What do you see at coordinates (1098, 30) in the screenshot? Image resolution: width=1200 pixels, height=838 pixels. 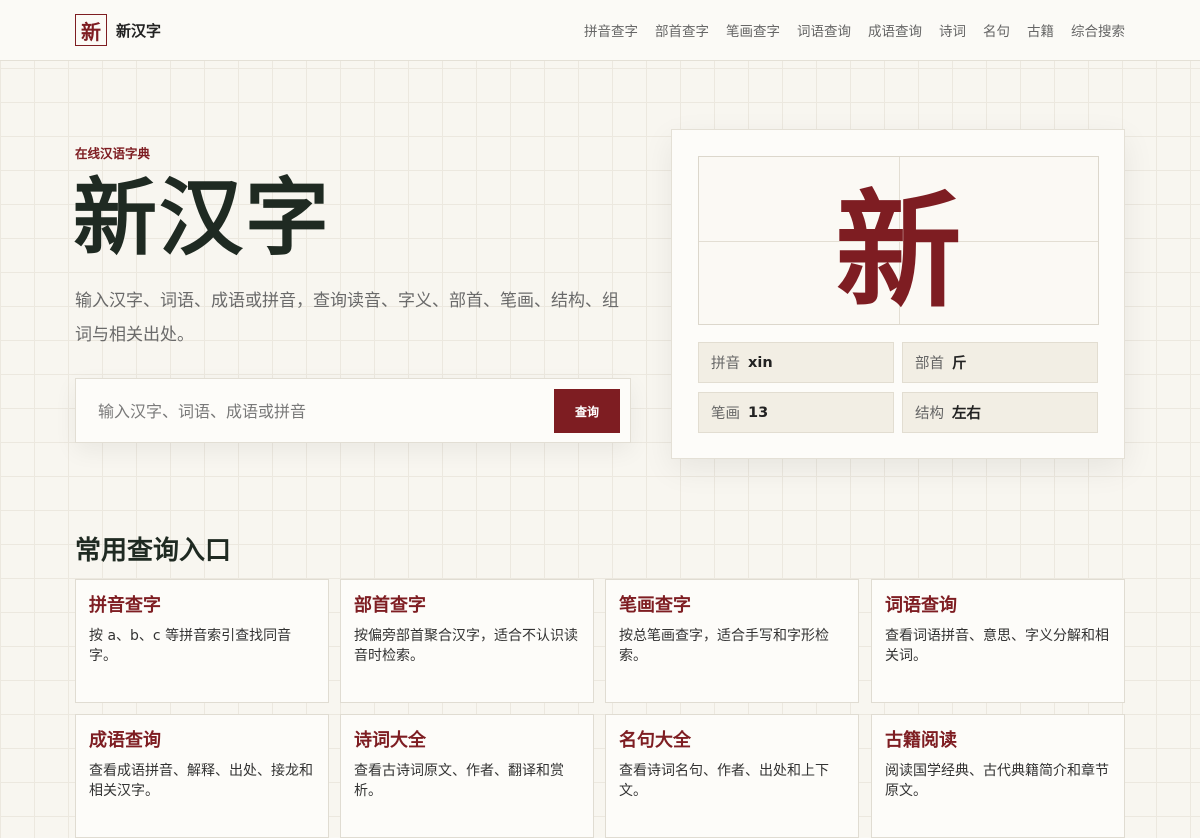 I see `nav-search: 综合搜索` at bounding box center [1098, 30].